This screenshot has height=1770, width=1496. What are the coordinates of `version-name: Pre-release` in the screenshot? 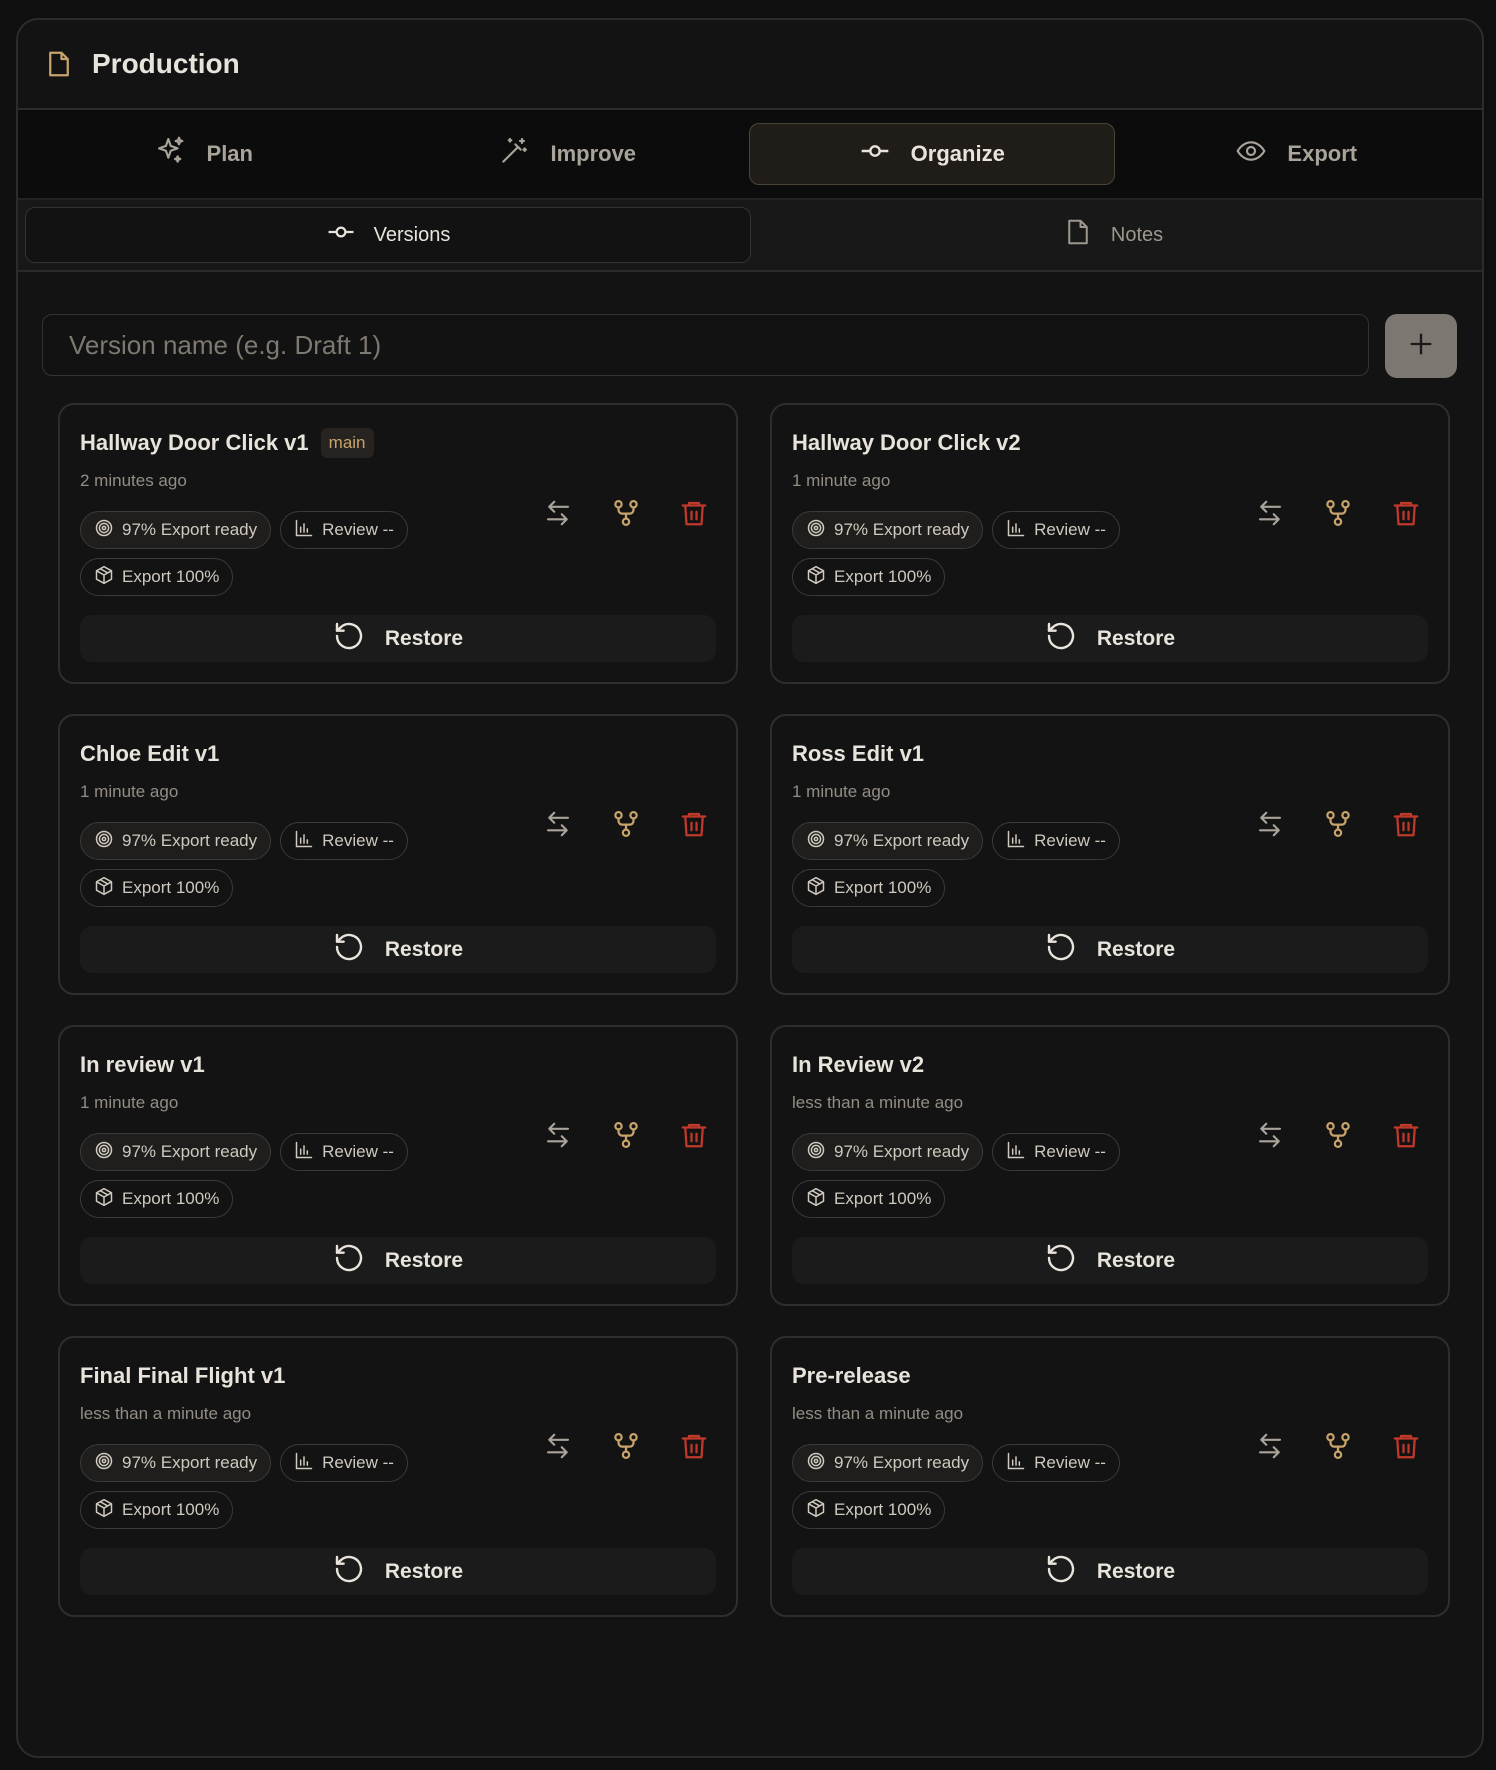 It's located at (851, 1375).